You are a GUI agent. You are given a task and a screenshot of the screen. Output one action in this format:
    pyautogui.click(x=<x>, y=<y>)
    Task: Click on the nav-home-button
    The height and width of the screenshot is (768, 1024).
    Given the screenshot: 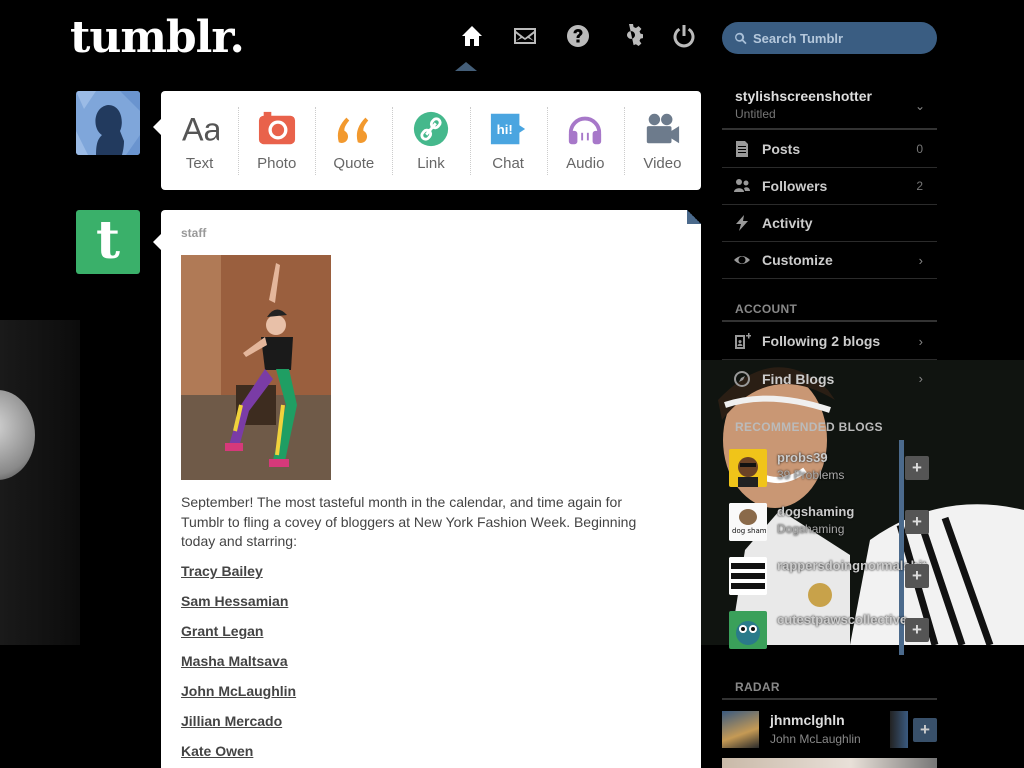 What is the action you would take?
    pyautogui.click(x=471, y=36)
    